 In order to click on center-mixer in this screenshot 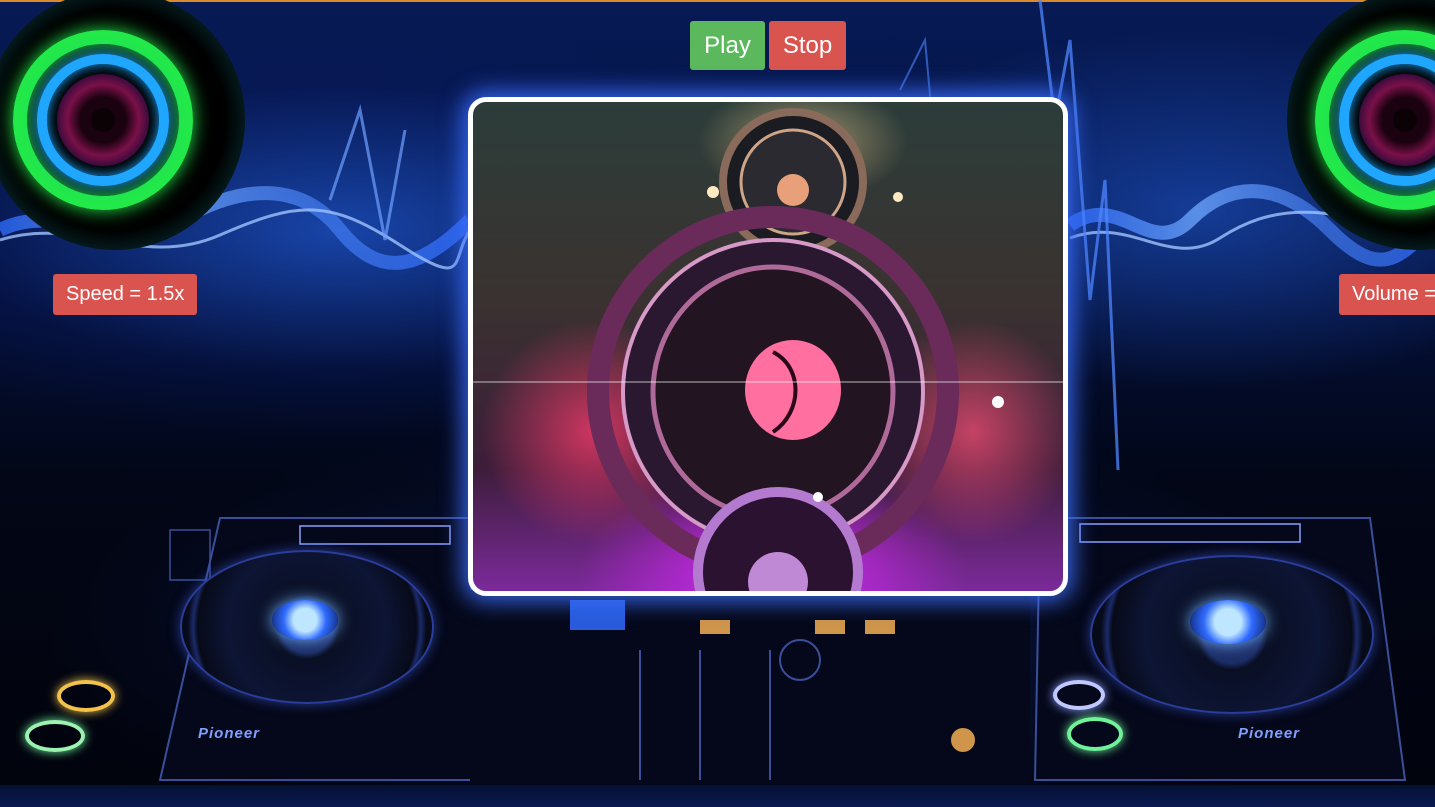, I will do `click(750, 690)`.